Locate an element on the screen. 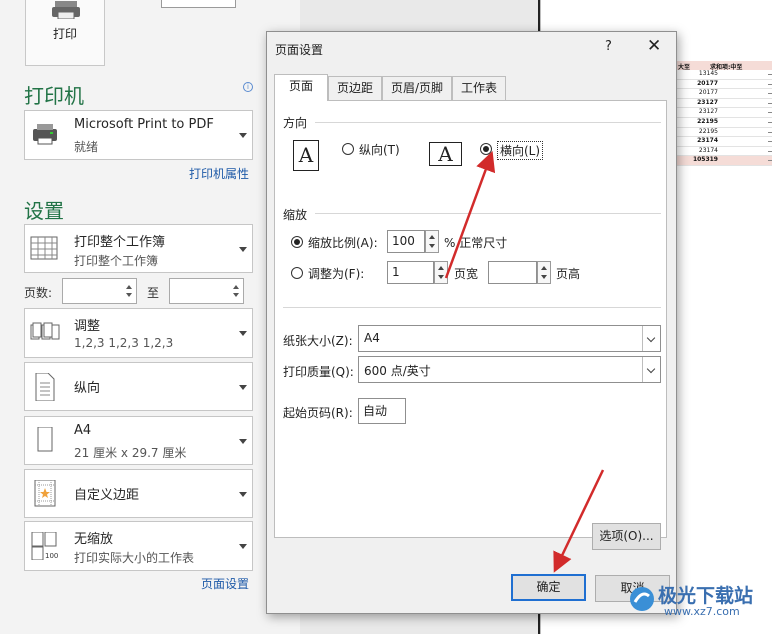  print-button: 打印 is located at coordinates (65, 33).